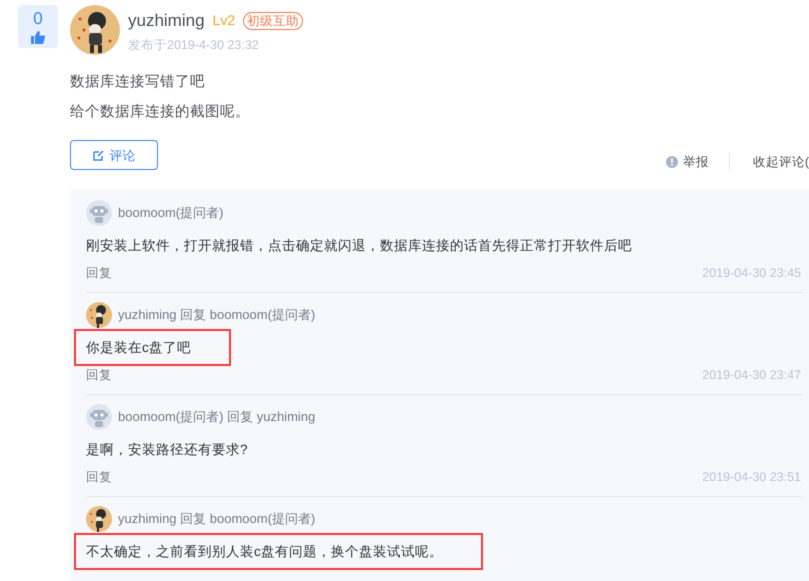 The height and width of the screenshot is (581, 809). I want to click on comment-text: 你是装在c盘了吧, so click(138, 347).